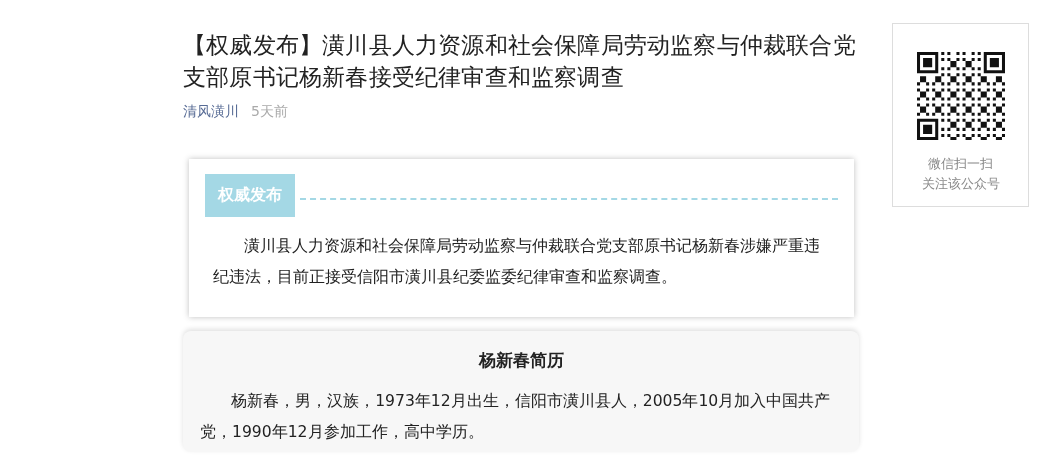 The height and width of the screenshot is (470, 1045). What do you see at coordinates (517, 262) in the screenshot?
I see `notice-paragraph: 潢川县人力资源和社会保障局劳动监察与仲裁联合党支部原书记杨新春涉嫌严重违纪违法，目前正接受信阳市潢川县纪委监委纪律审查和监察调查。` at bounding box center [517, 262].